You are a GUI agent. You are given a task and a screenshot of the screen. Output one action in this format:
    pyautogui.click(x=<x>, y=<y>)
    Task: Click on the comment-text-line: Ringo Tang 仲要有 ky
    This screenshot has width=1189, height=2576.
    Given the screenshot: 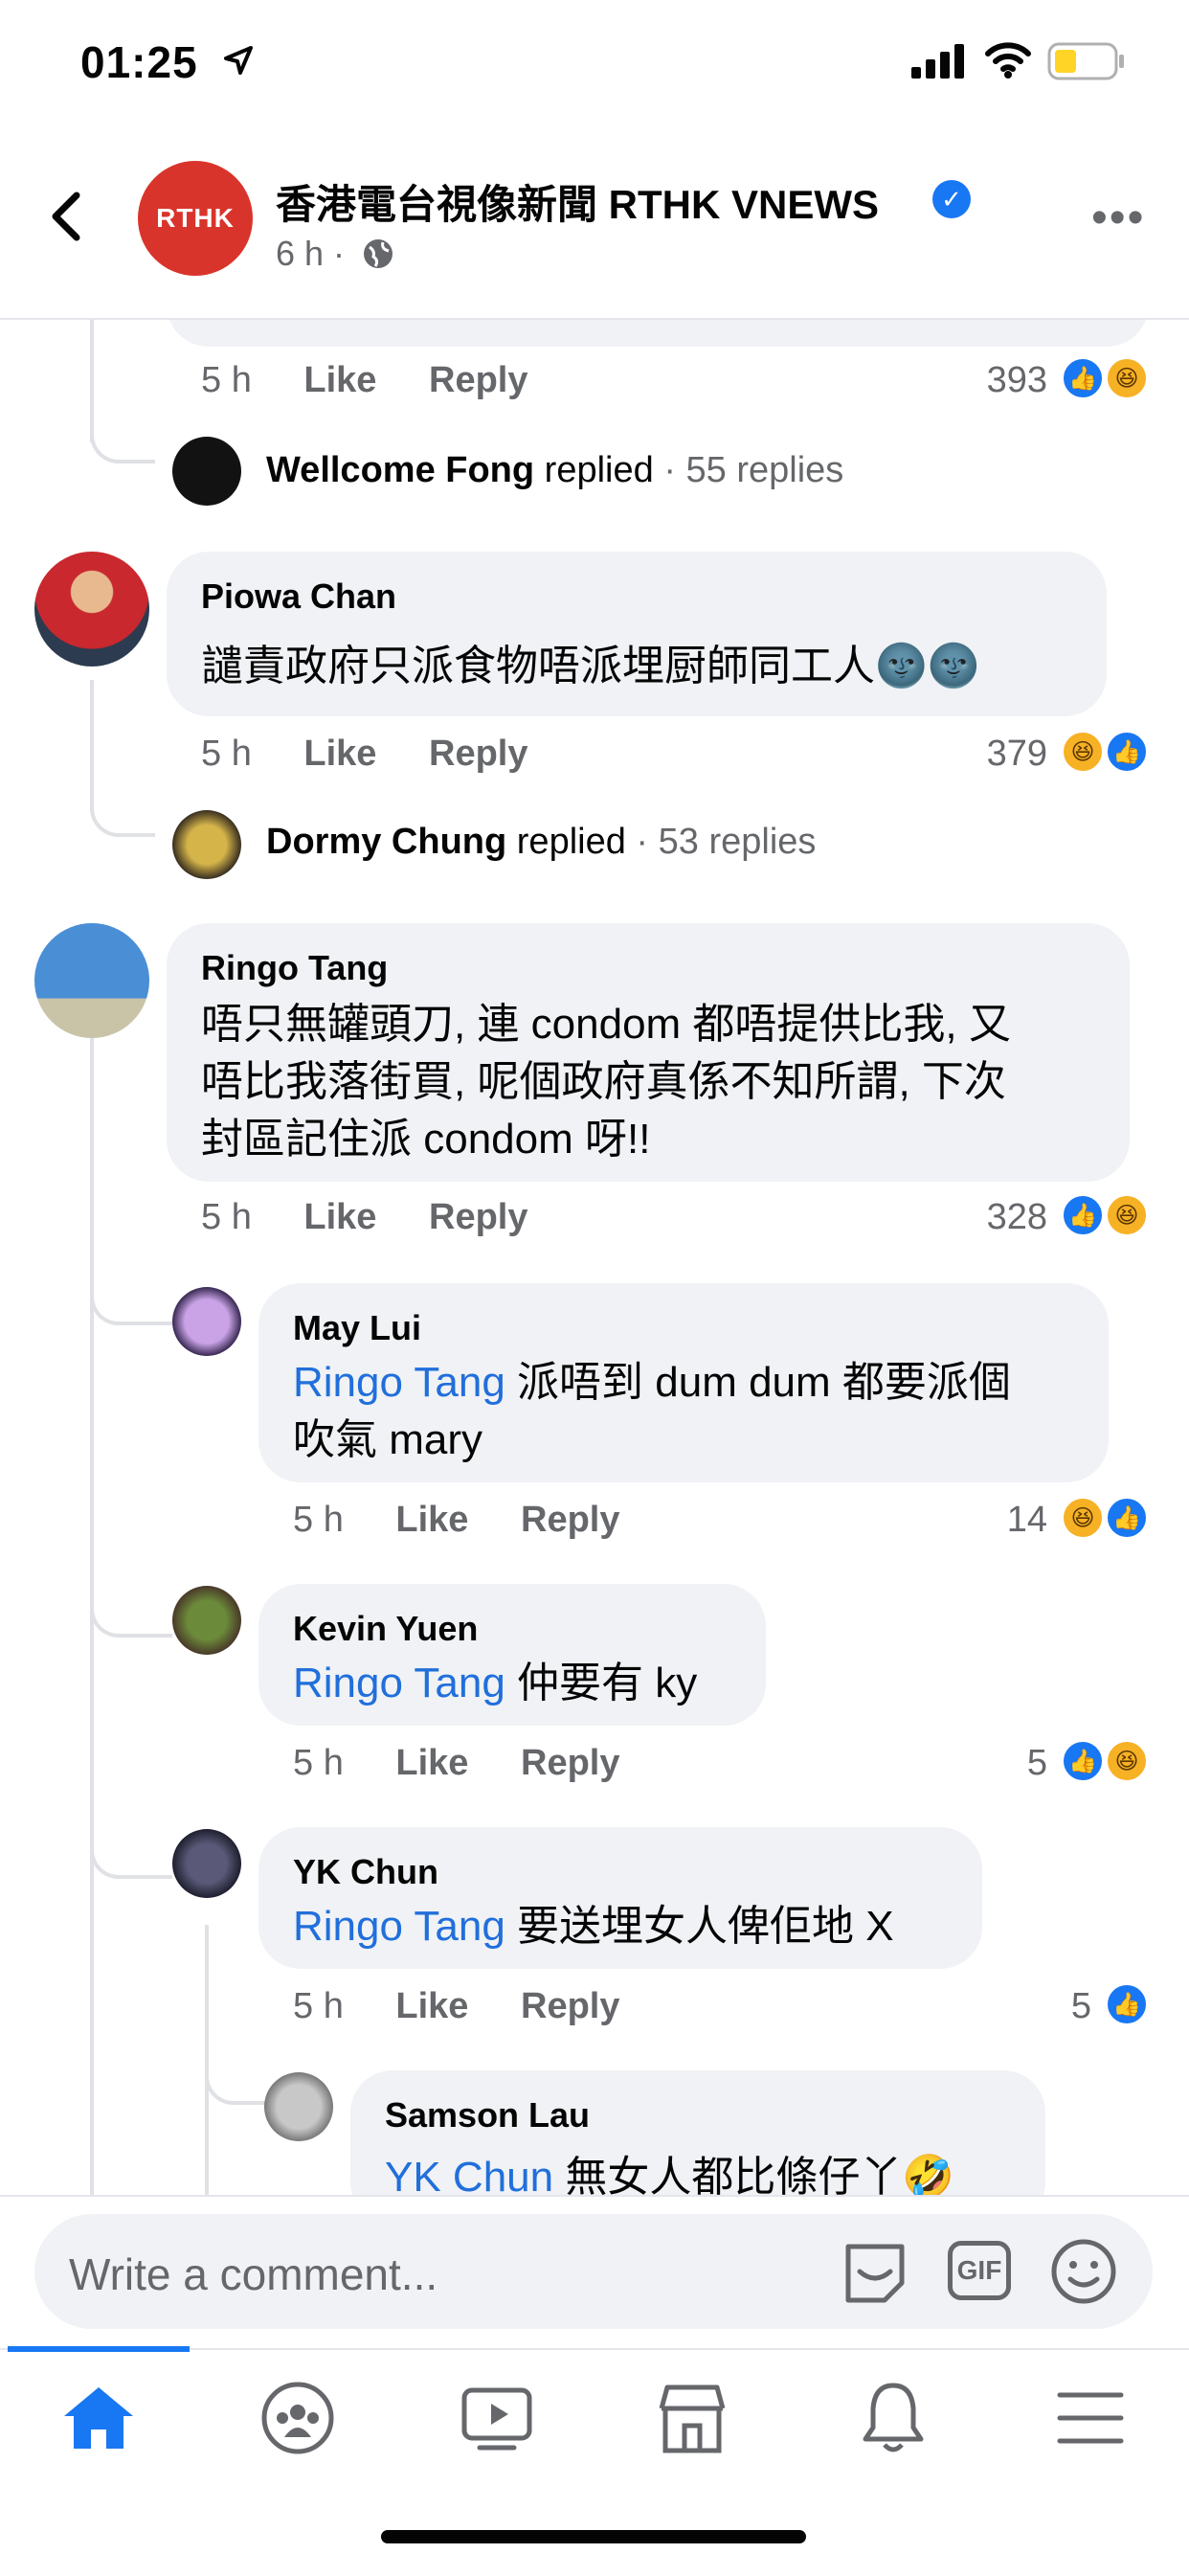 What is the action you would take?
    pyautogui.click(x=495, y=1683)
    